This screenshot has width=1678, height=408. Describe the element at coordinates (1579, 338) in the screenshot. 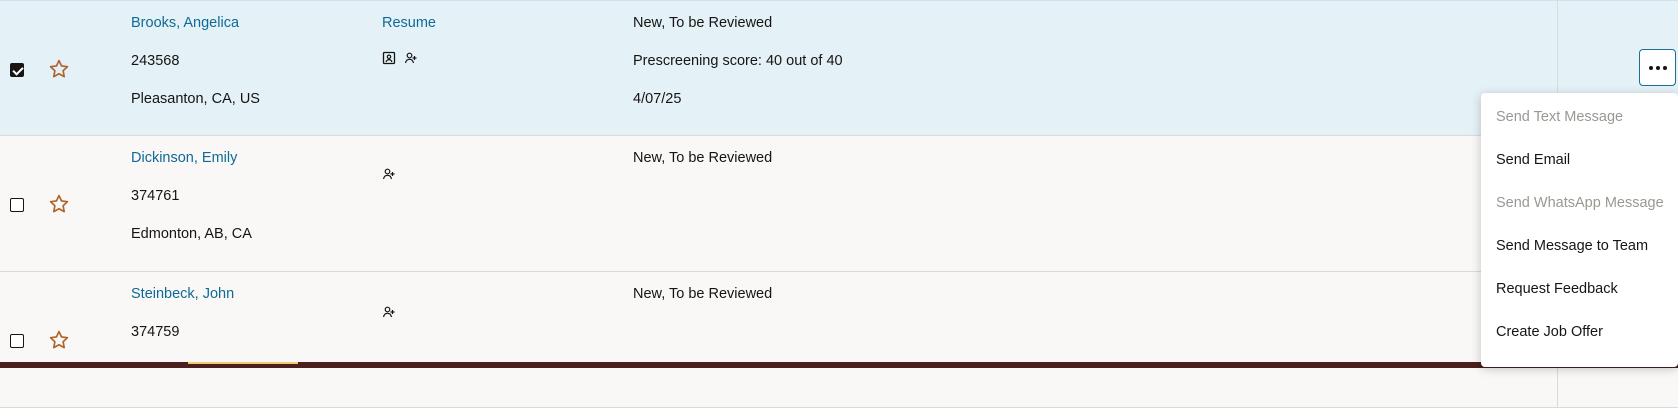

I see `menu-item-create-job-offer: Create Job Offer` at that location.